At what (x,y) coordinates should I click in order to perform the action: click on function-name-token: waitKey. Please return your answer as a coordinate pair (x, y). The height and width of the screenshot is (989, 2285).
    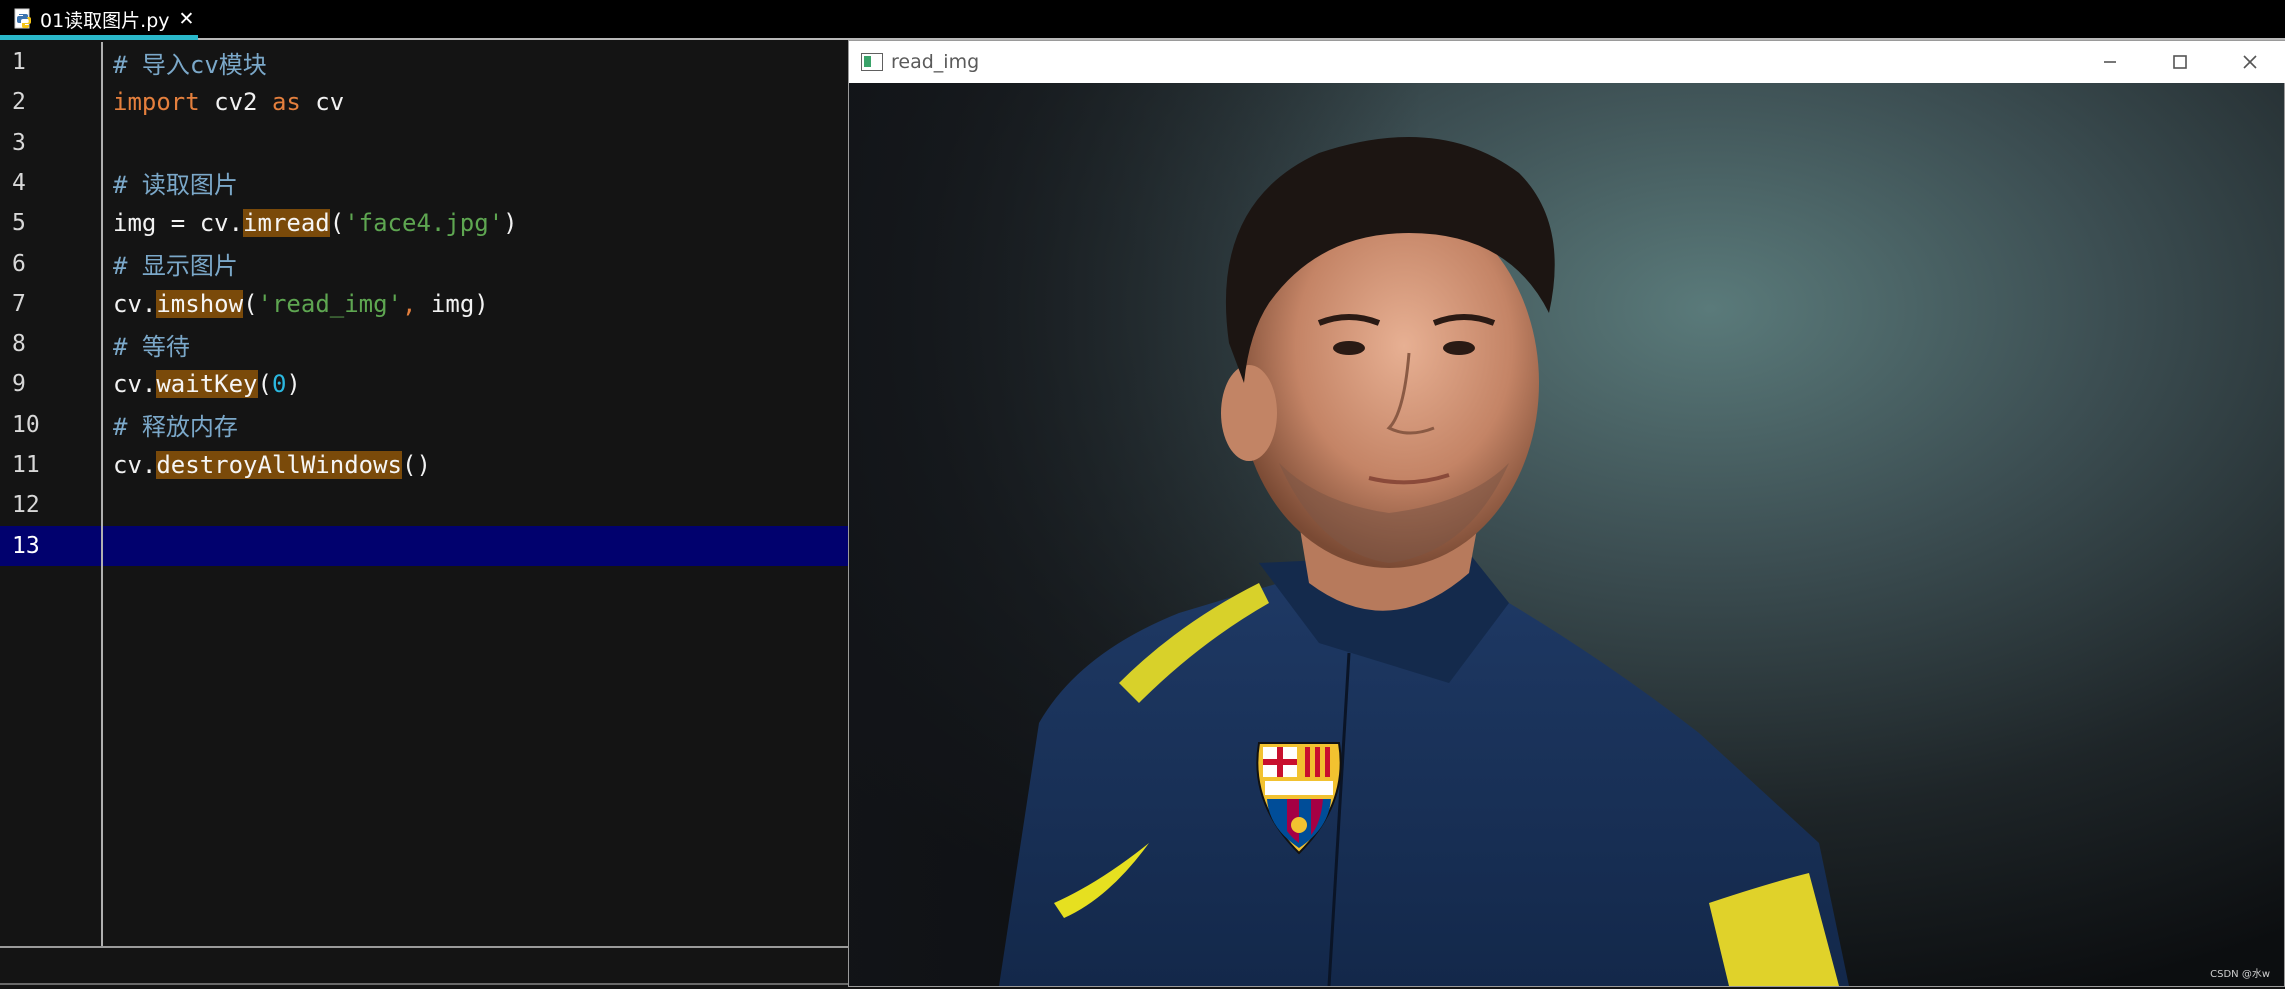
    Looking at the image, I should click on (207, 384).